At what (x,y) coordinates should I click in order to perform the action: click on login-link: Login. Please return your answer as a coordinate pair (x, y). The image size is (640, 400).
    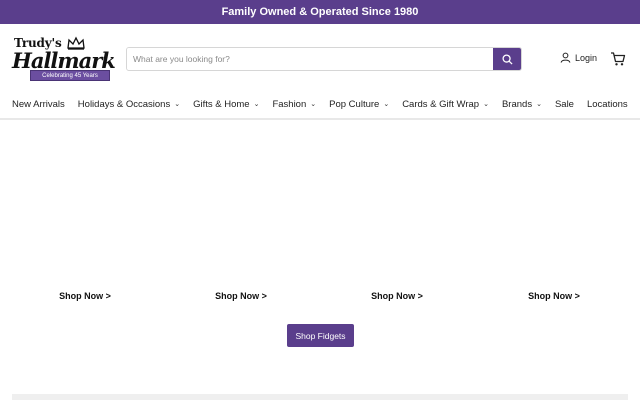
    Looking at the image, I should click on (578, 57).